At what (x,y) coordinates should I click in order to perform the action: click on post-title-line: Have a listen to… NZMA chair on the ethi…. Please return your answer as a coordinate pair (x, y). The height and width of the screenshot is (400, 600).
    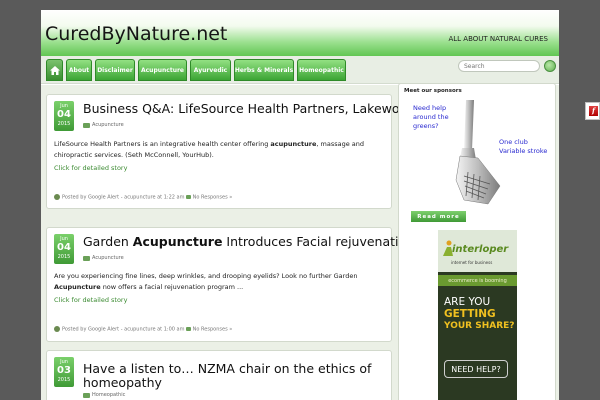
    Looking at the image, I should click on (227, 368).